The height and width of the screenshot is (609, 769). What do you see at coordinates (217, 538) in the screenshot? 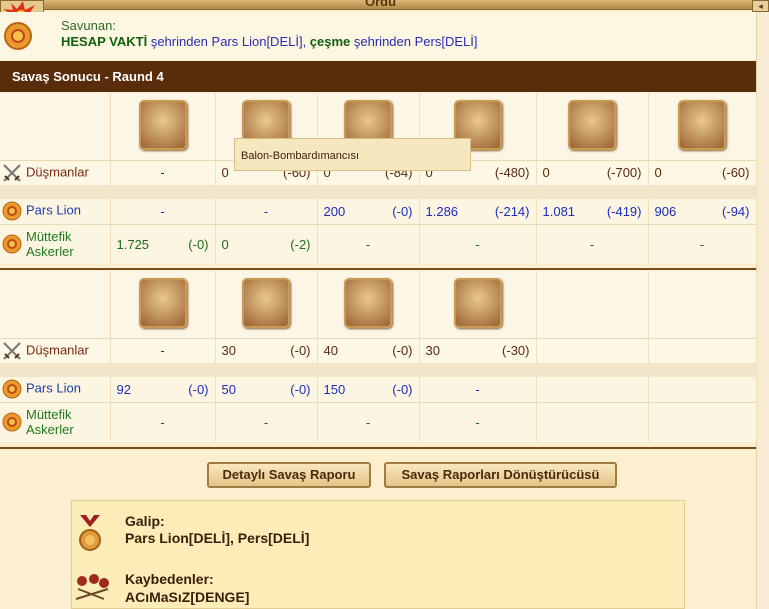
I see `winner-names: Pars Lion[DELİ], Pers[DELİ]` at bounding box center [217, 538].